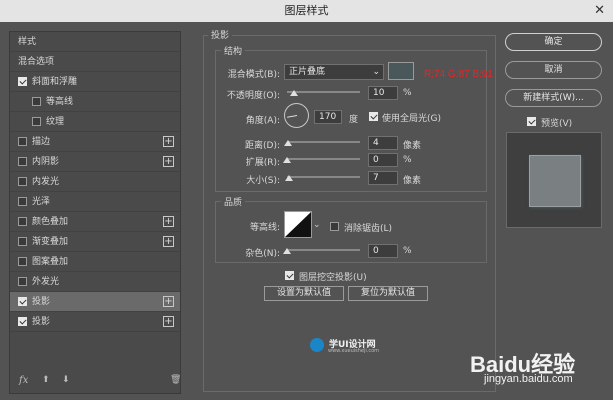  What do you see at coordinates (298, 224) in the screenshot?
I see `contour-picker` at bounding box center [298, 224].